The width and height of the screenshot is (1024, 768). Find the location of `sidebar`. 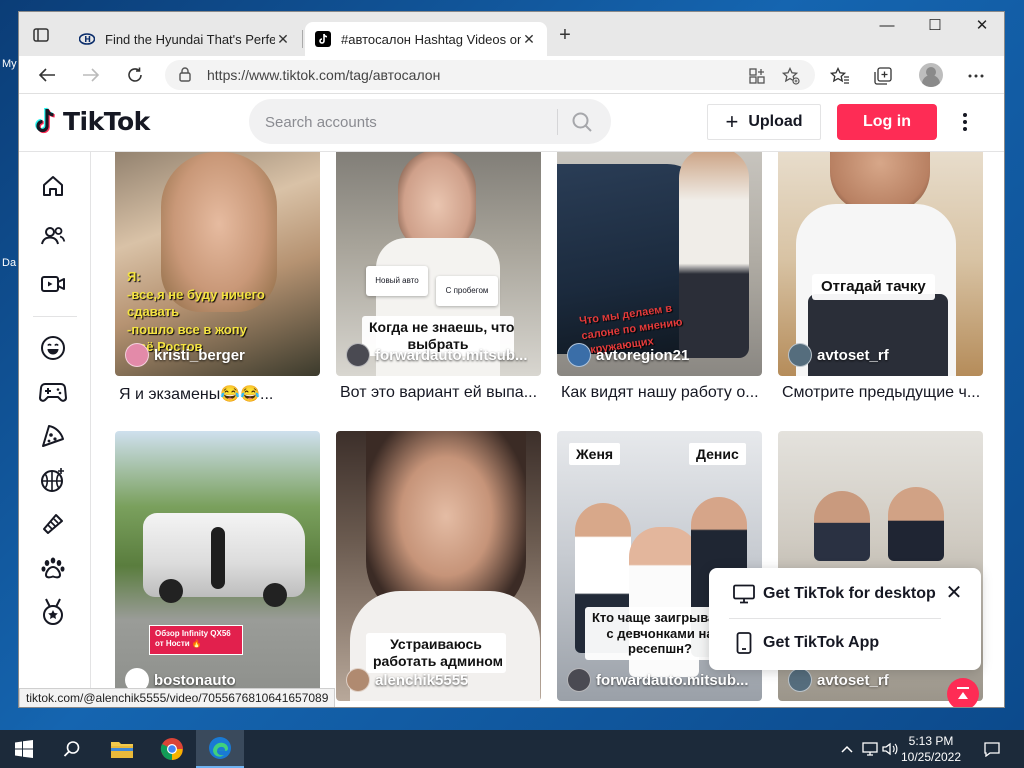

sidebar is located at coordinates (55, 429).